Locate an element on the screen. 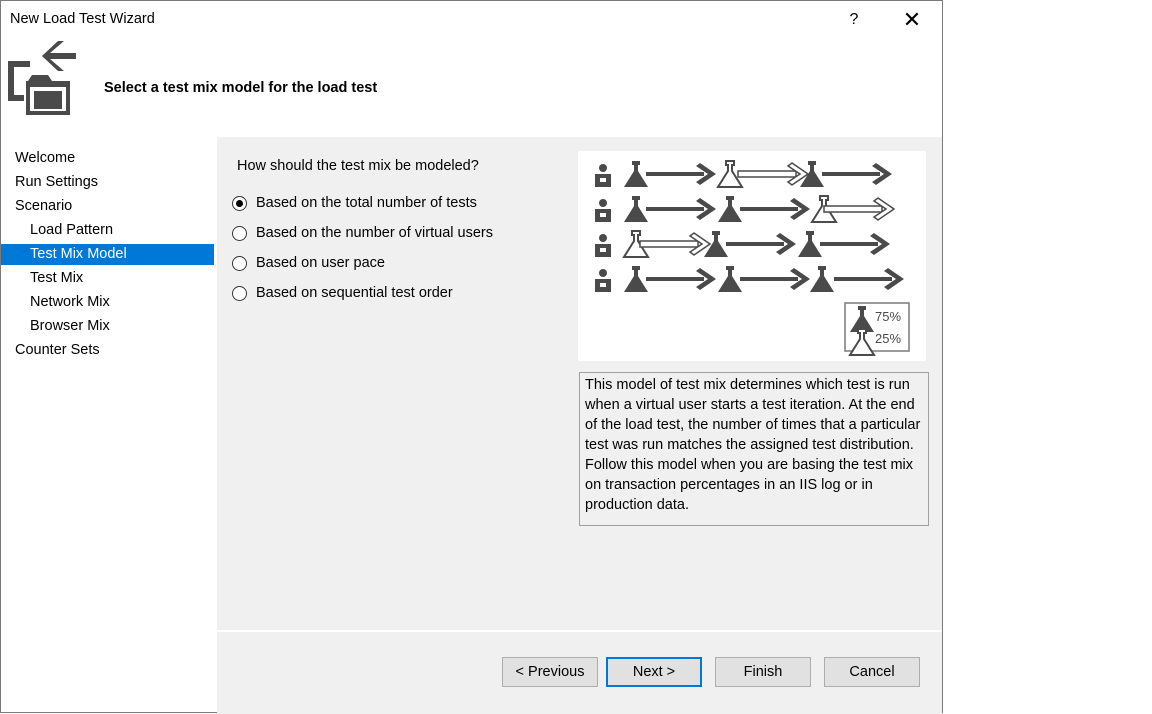 This screenshot has height=714, width=1152. nav-item-test-mix: Test Mix is located at coordinates (107, 278).